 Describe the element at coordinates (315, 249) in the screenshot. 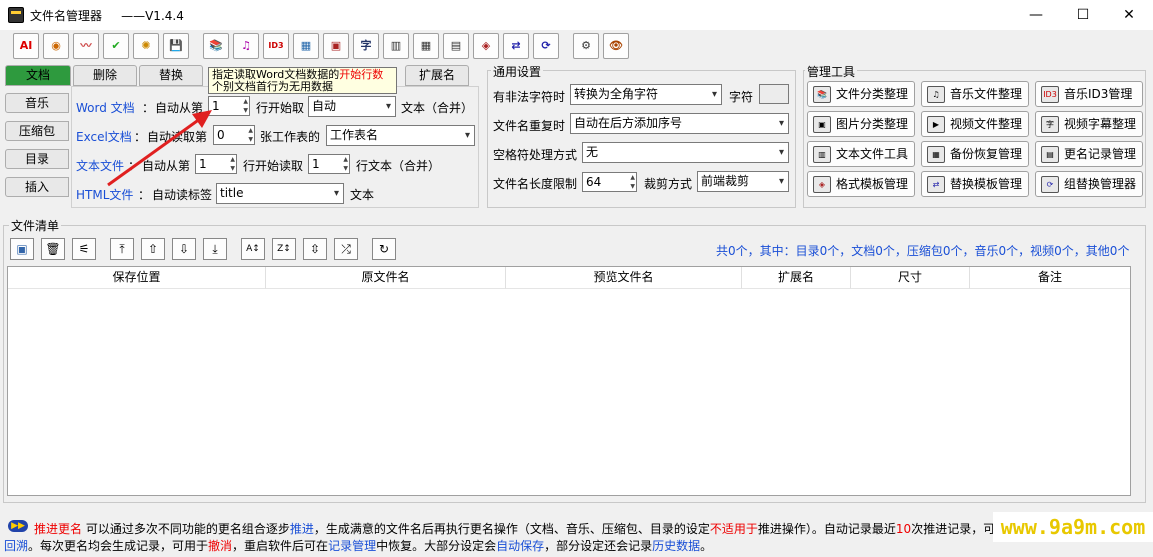

I see `reverse-icon: ⇳` at that location.